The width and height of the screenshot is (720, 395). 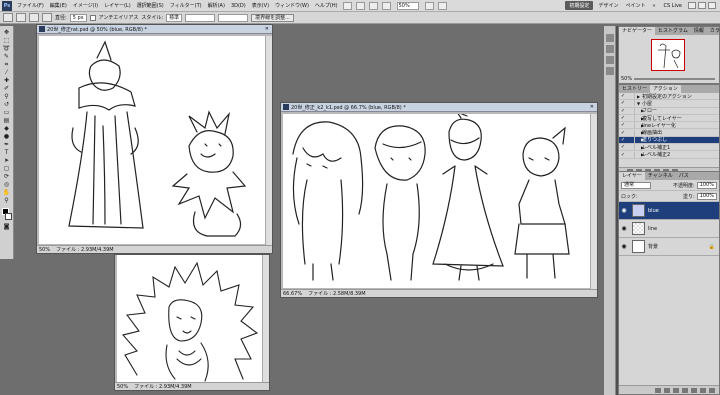 I want to click on tab-color: カラー, so click(x=713, y=31).